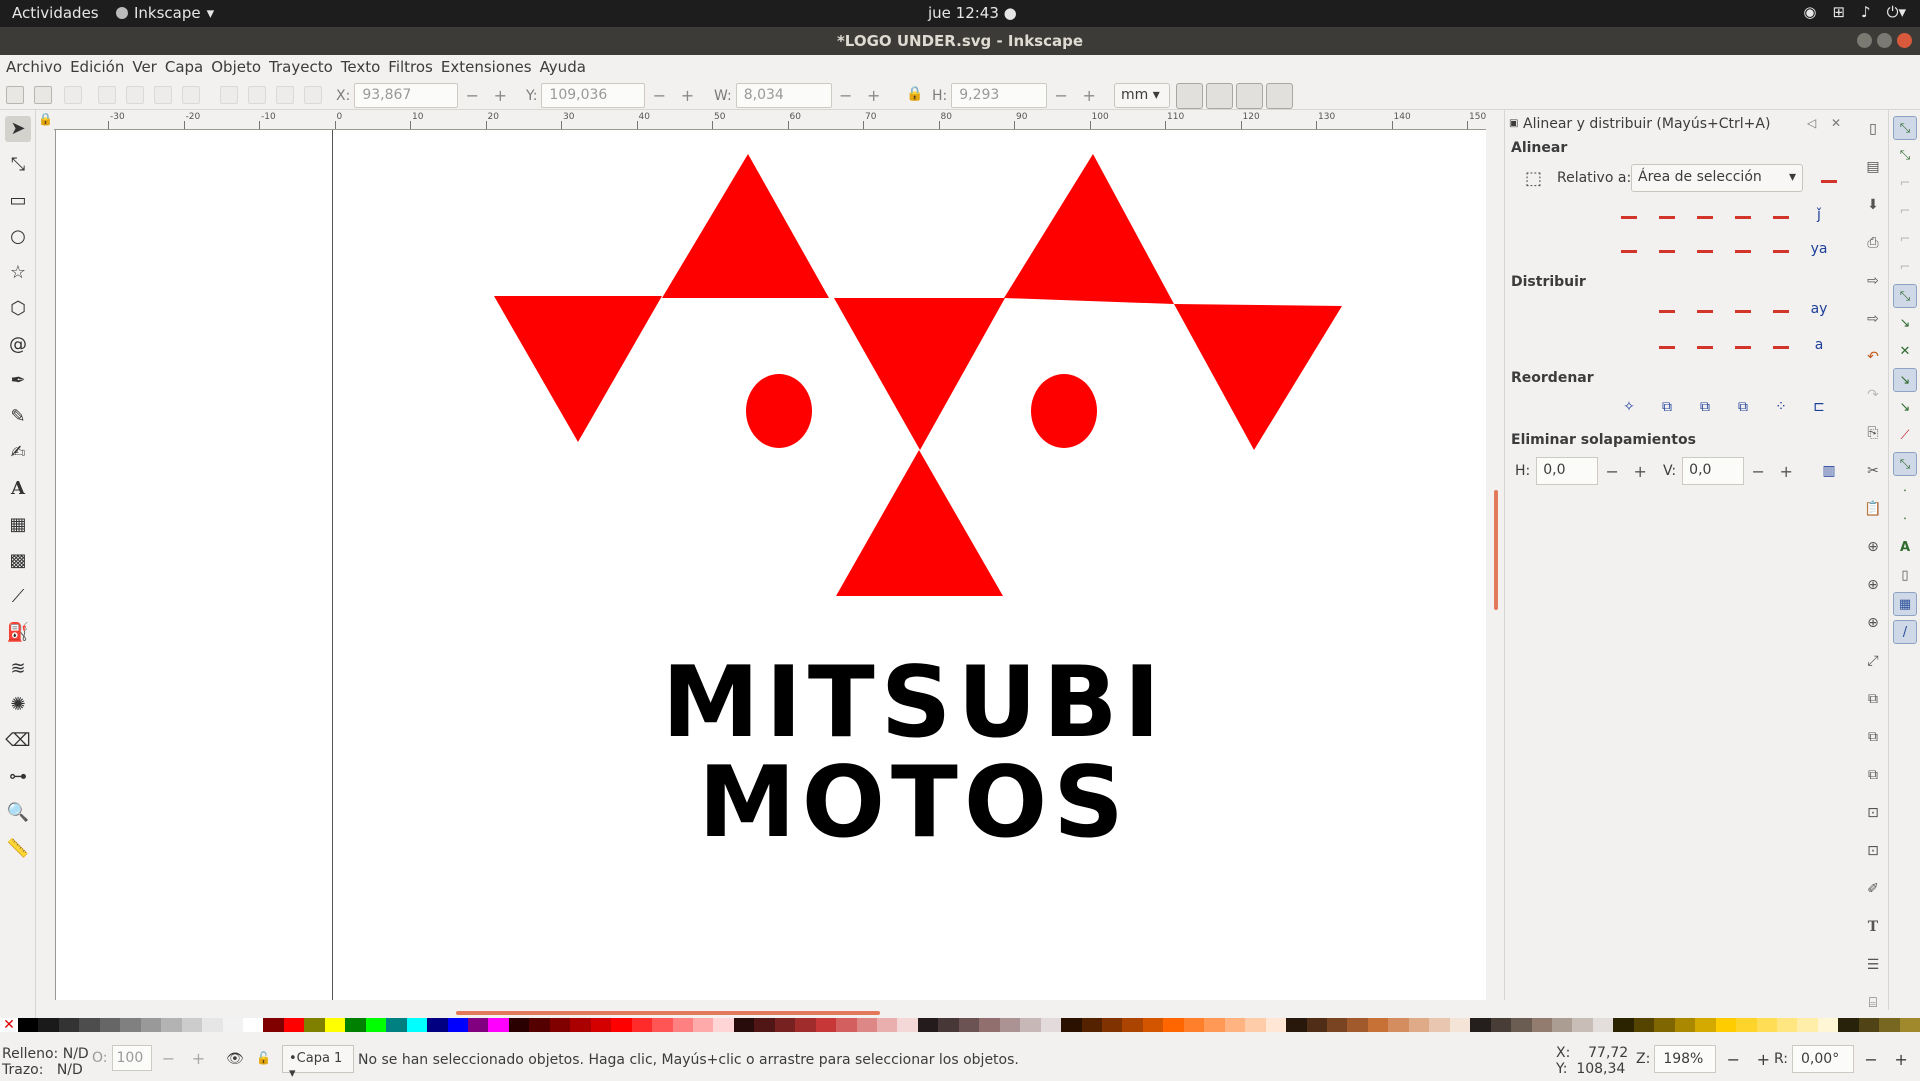 Image resolution: width=1920 pixels, height=1081 pixels. I want to click on toggle-layer-visibility-icon: 👁, so click(235, 1059).